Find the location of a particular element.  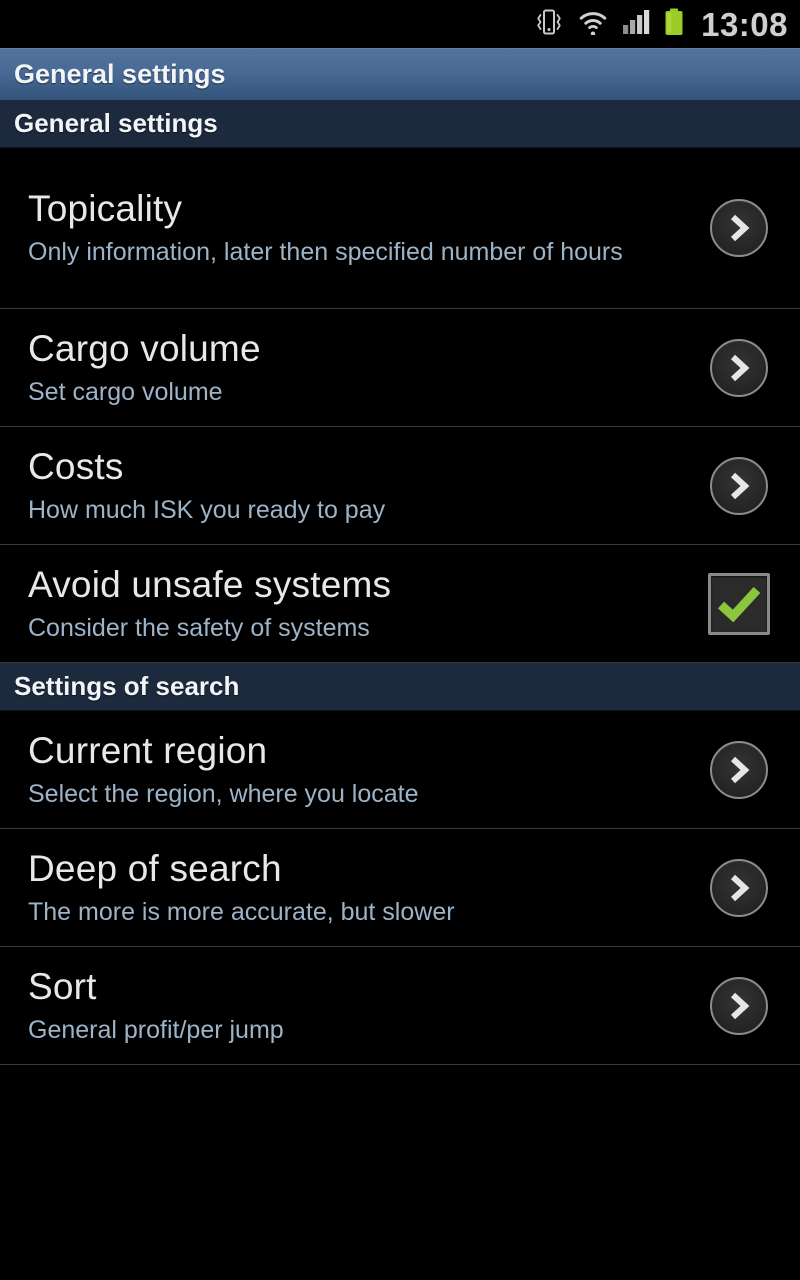

status-bar-icons is located at coordinates (609, 24).